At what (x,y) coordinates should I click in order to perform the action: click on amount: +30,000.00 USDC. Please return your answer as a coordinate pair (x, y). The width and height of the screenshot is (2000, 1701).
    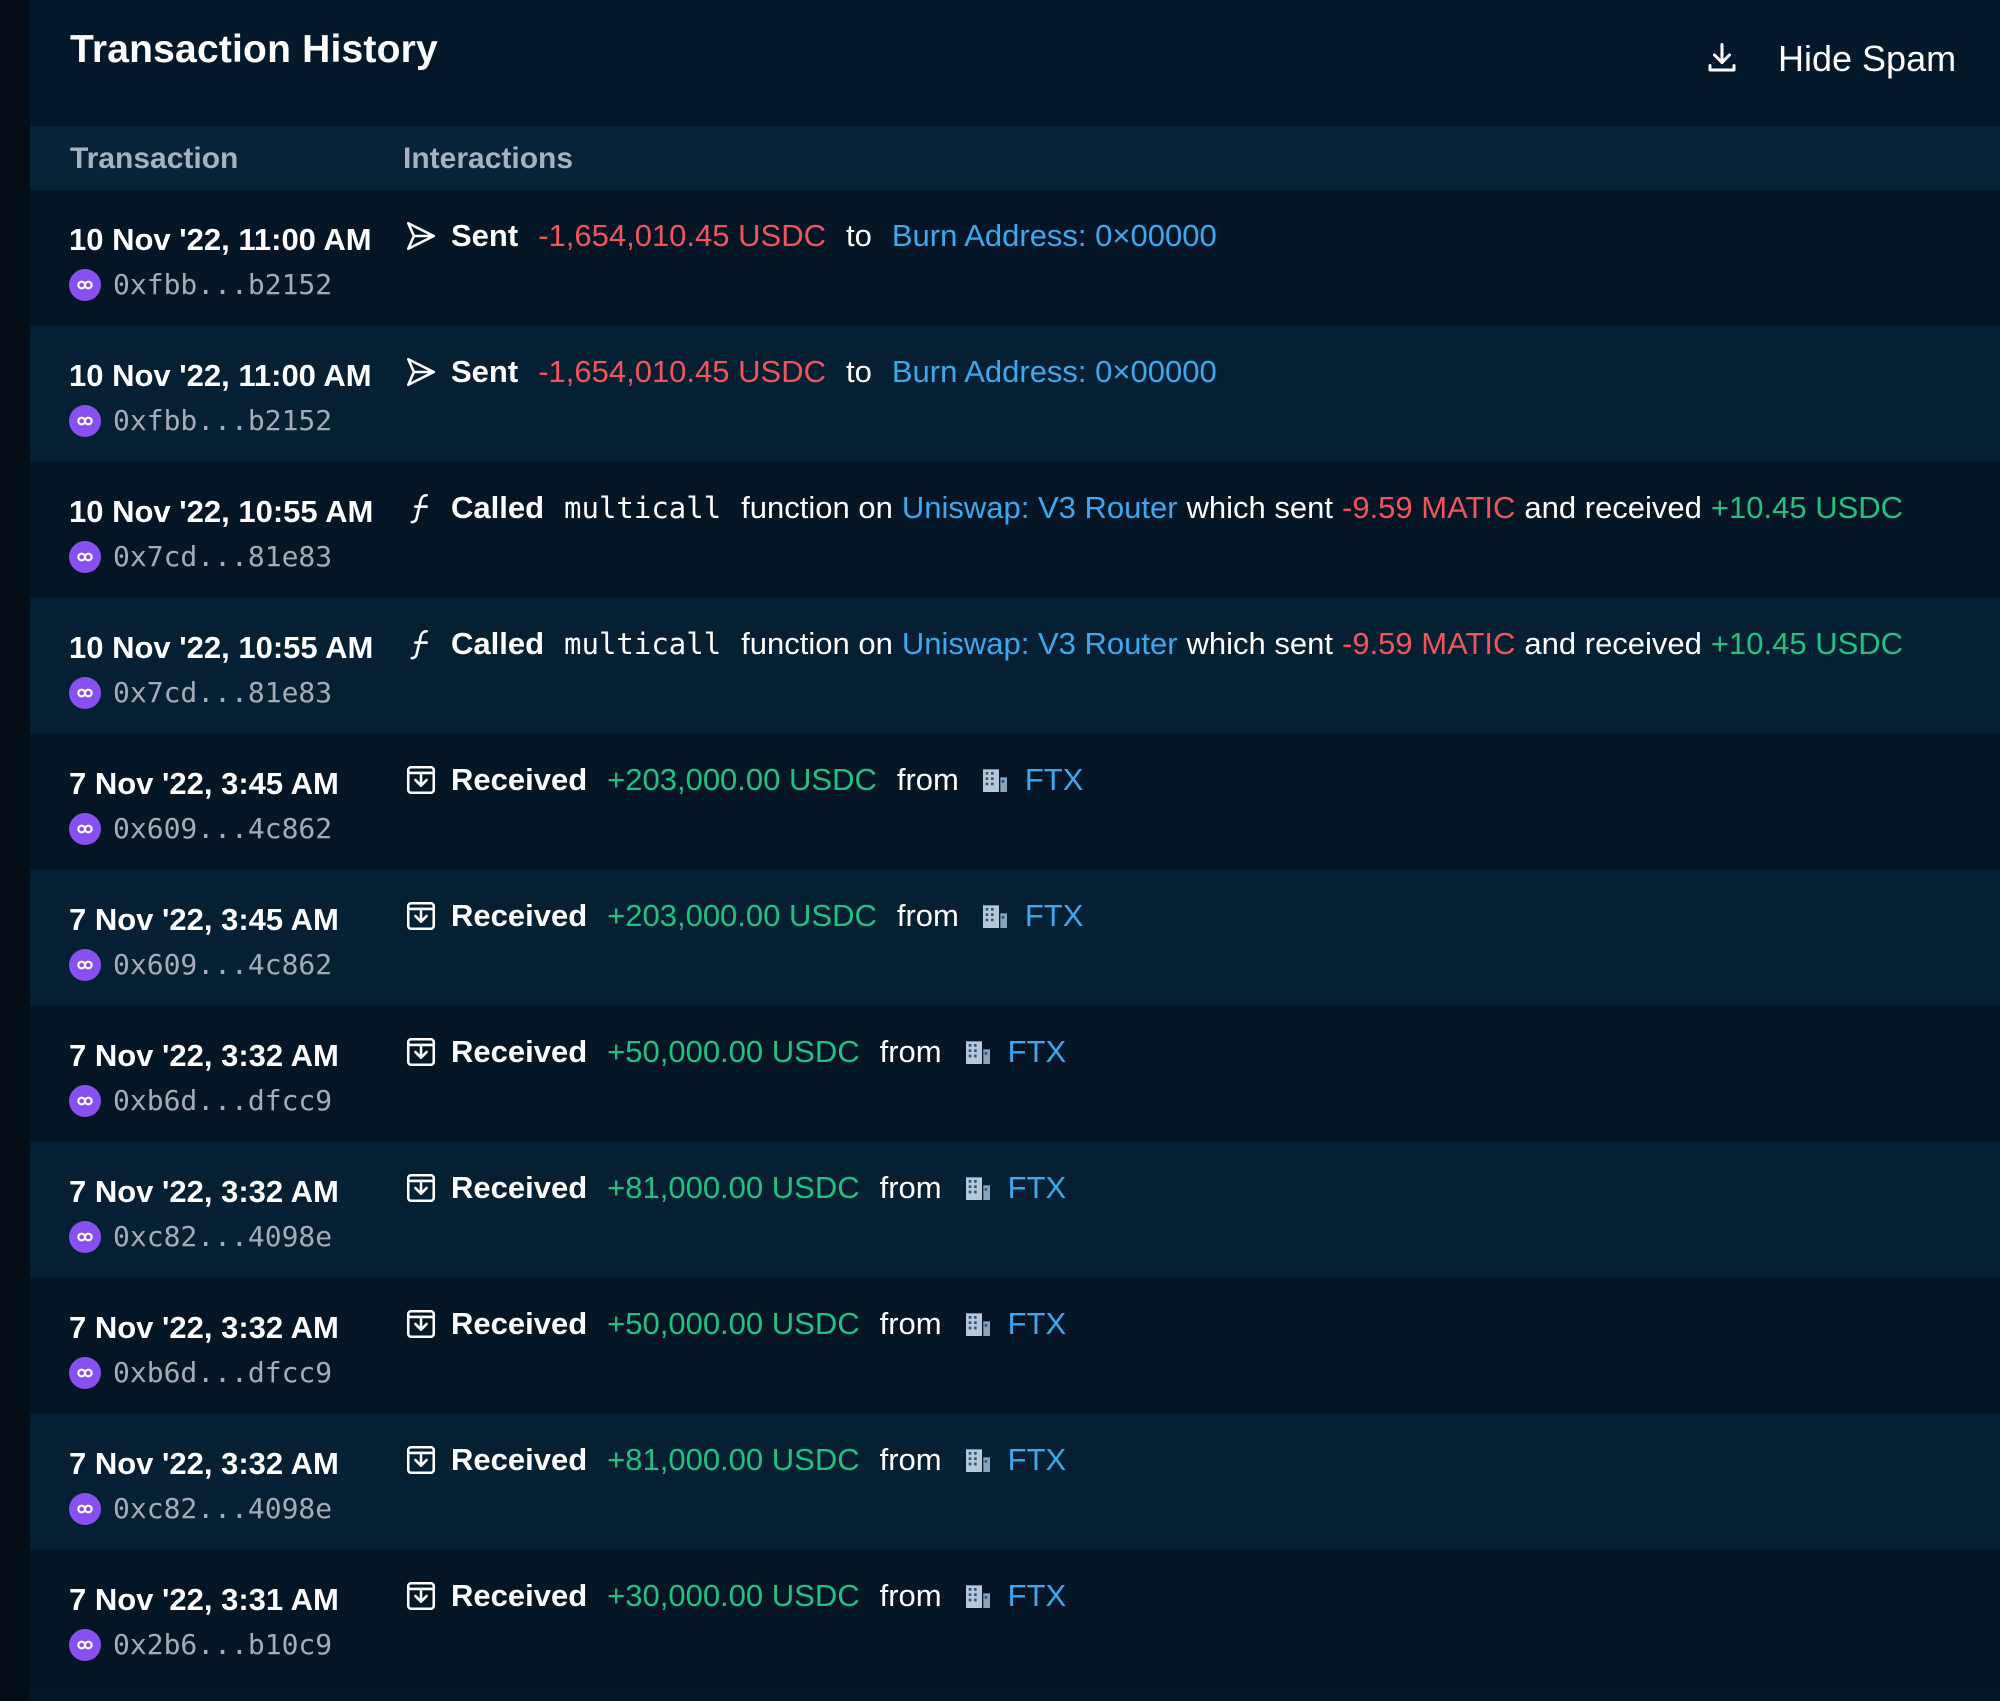
    Looking at the image, I should click on (733, 1595).